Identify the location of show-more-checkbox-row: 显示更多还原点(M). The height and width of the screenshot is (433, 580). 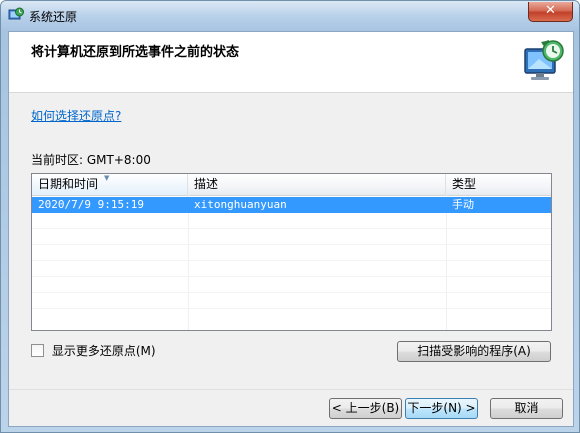
(93, 351).